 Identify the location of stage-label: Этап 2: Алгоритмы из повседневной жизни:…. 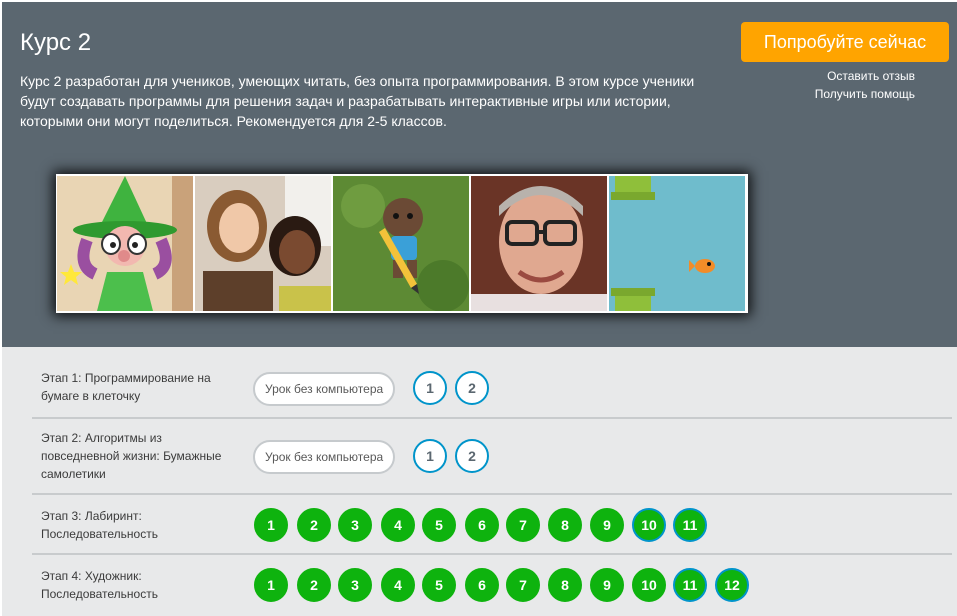
(131, 456).